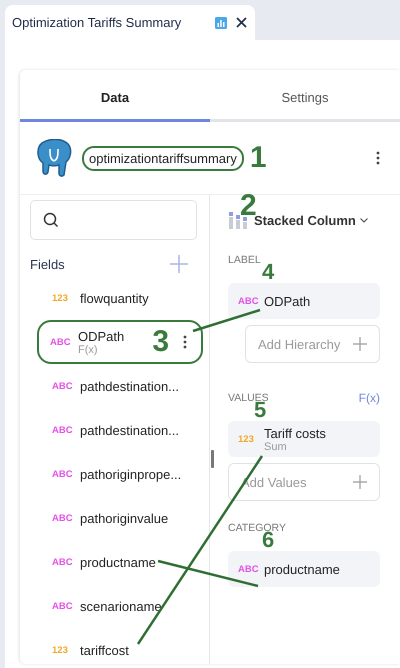 This screenshot has width=400, height=668. I want to click on bar-chart-icon, so click(221, 22).